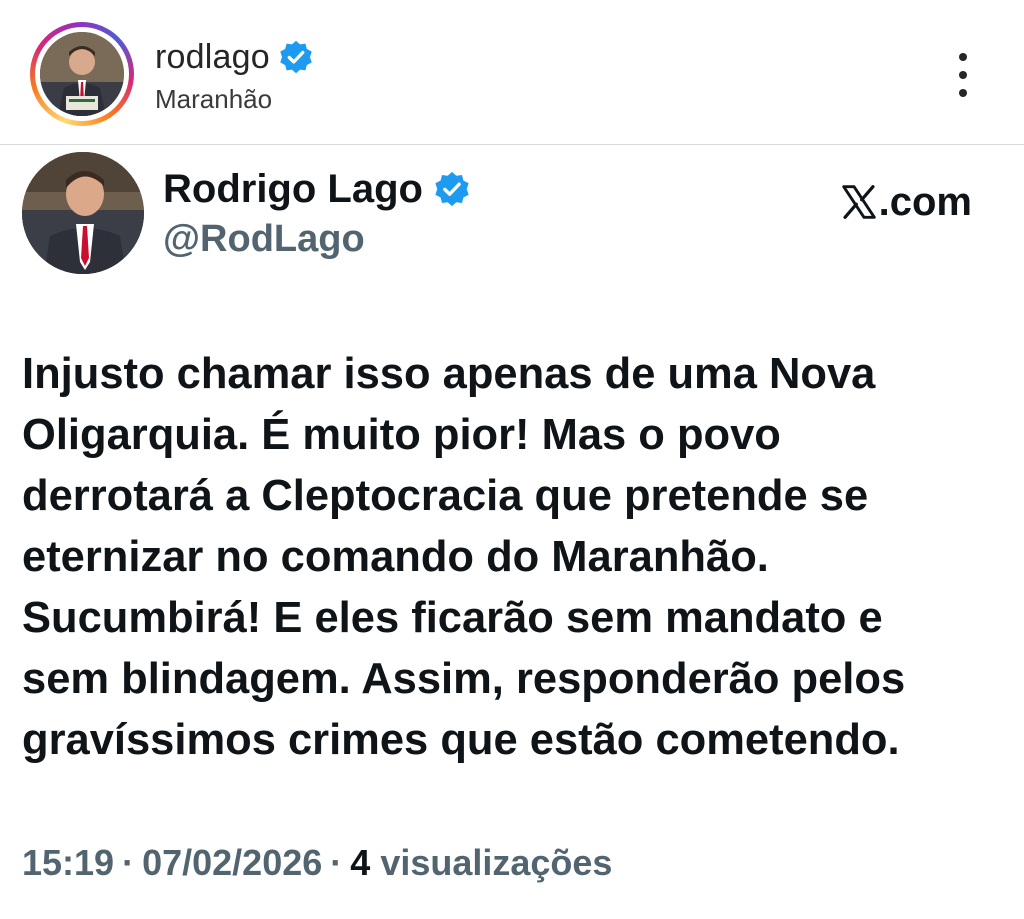  Describe the element at coordinates (963, 75) in the screenshot. I see `more-options-button` at that location.